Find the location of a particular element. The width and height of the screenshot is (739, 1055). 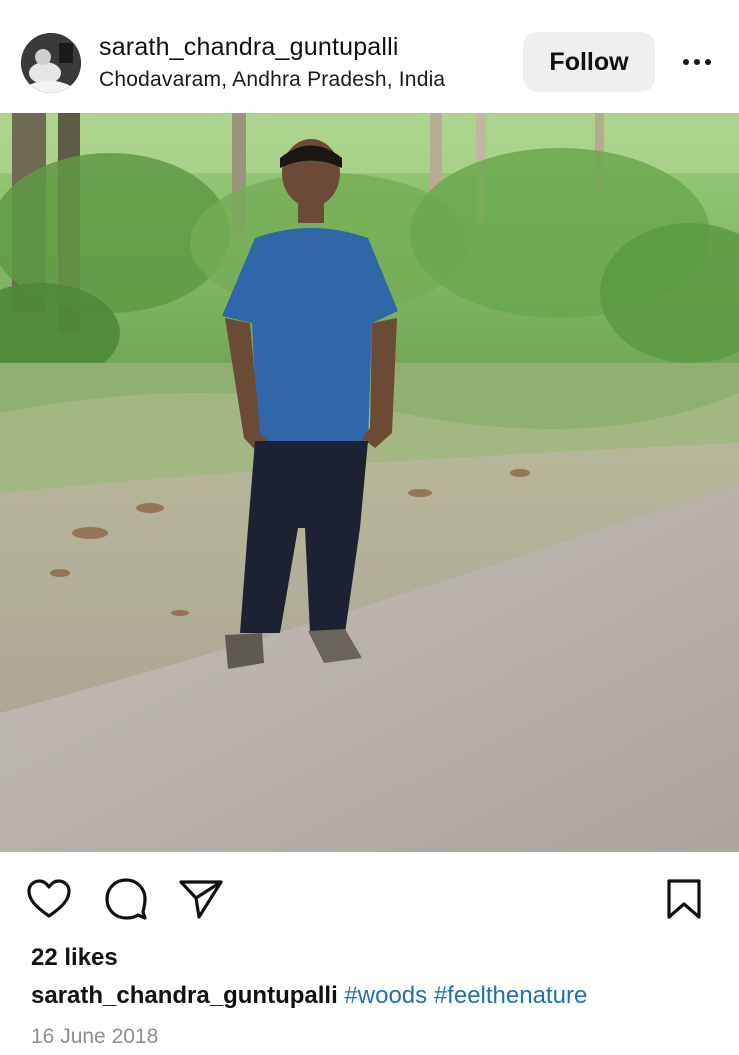

follow-button: Follow is located at coordinates (589, 62).